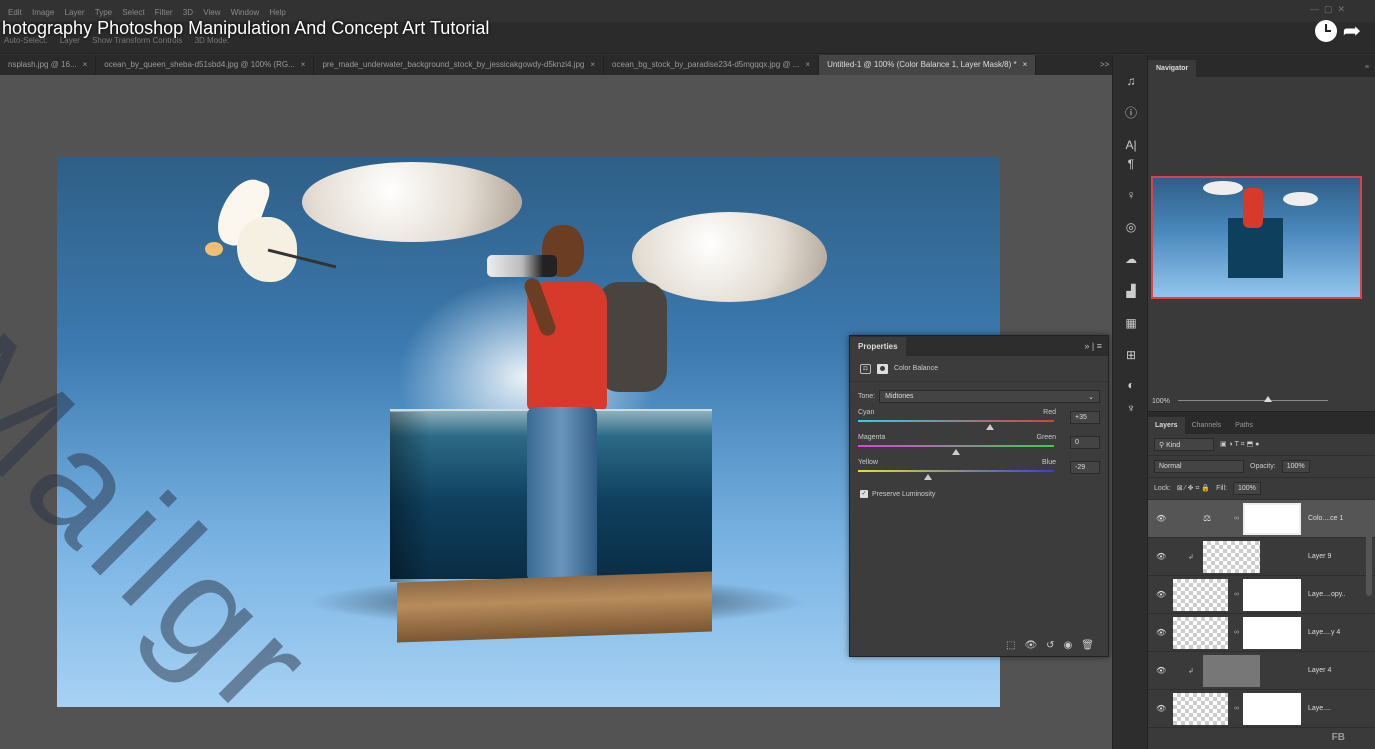 The image size is (1375, 749). I want to click on slider-value-field: +35, so click(1085, 417).